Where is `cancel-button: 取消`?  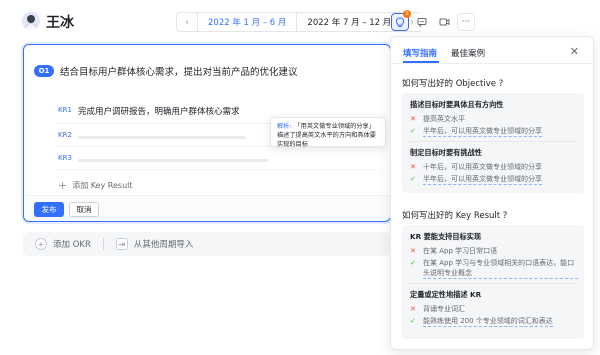
cancel-button: 取消 is located at coordinates (84, 209).